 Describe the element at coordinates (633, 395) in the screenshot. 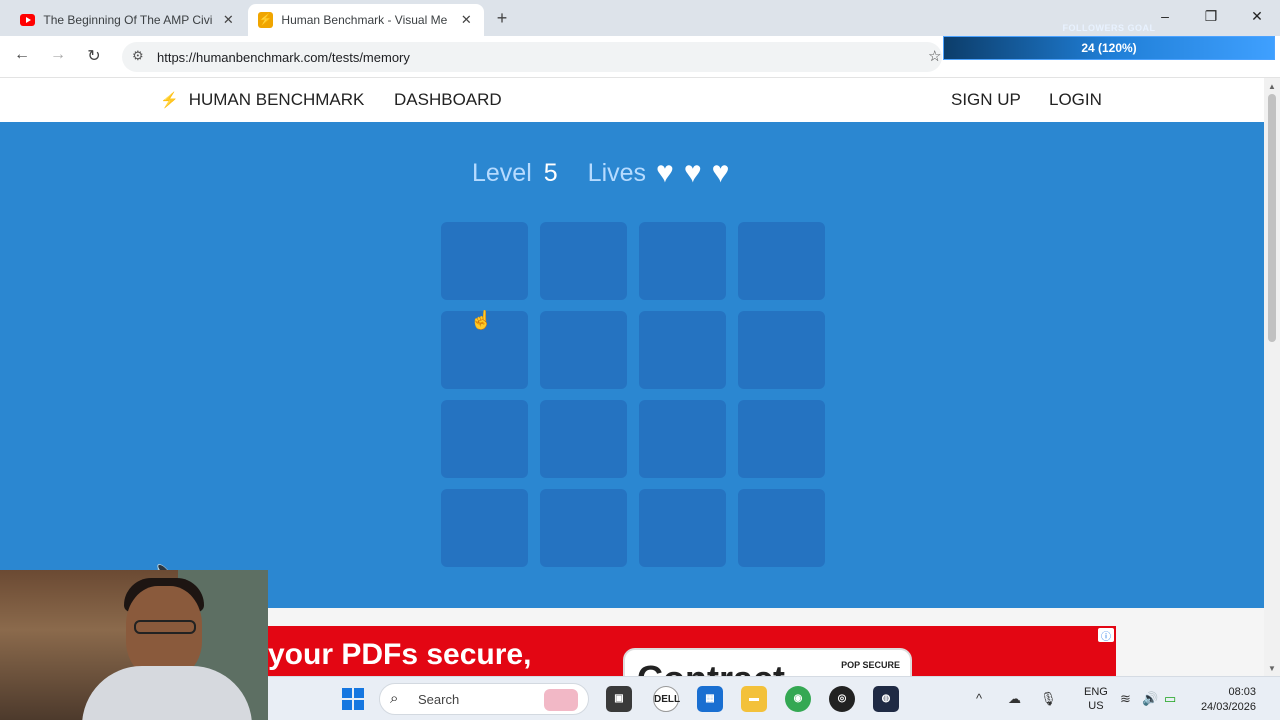

I see `memory-grid` at that location.